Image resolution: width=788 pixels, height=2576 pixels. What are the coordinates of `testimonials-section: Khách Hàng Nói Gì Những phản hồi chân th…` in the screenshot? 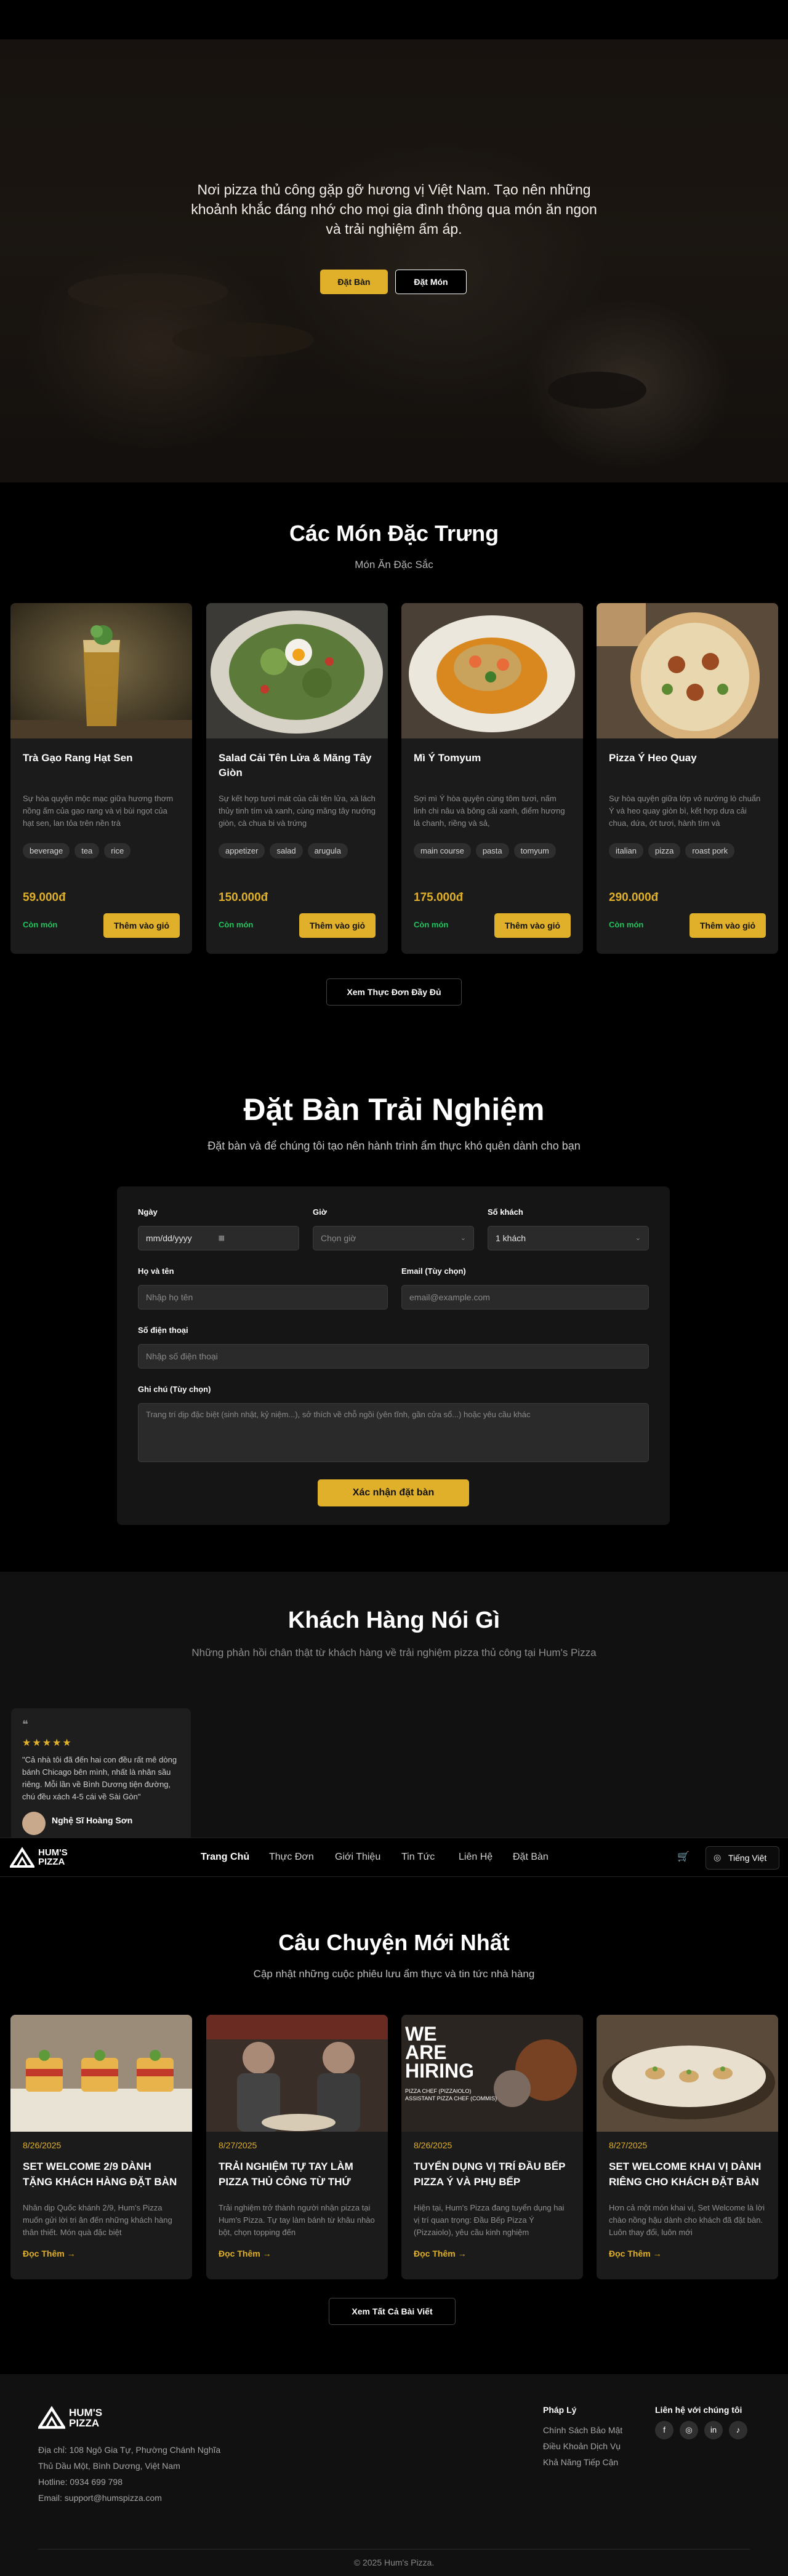 It's located at (394, 1705).